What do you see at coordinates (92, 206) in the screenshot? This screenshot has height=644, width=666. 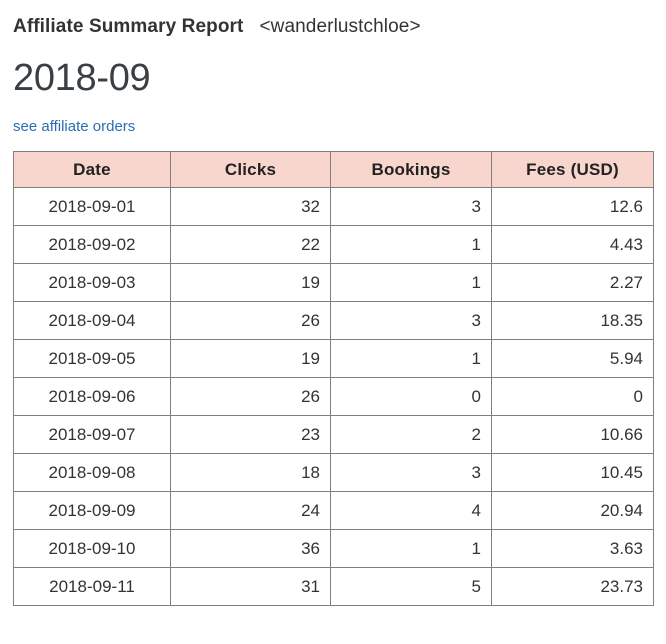 I see `cell-date: 2018-09-01` at bounding box center [92, 206].